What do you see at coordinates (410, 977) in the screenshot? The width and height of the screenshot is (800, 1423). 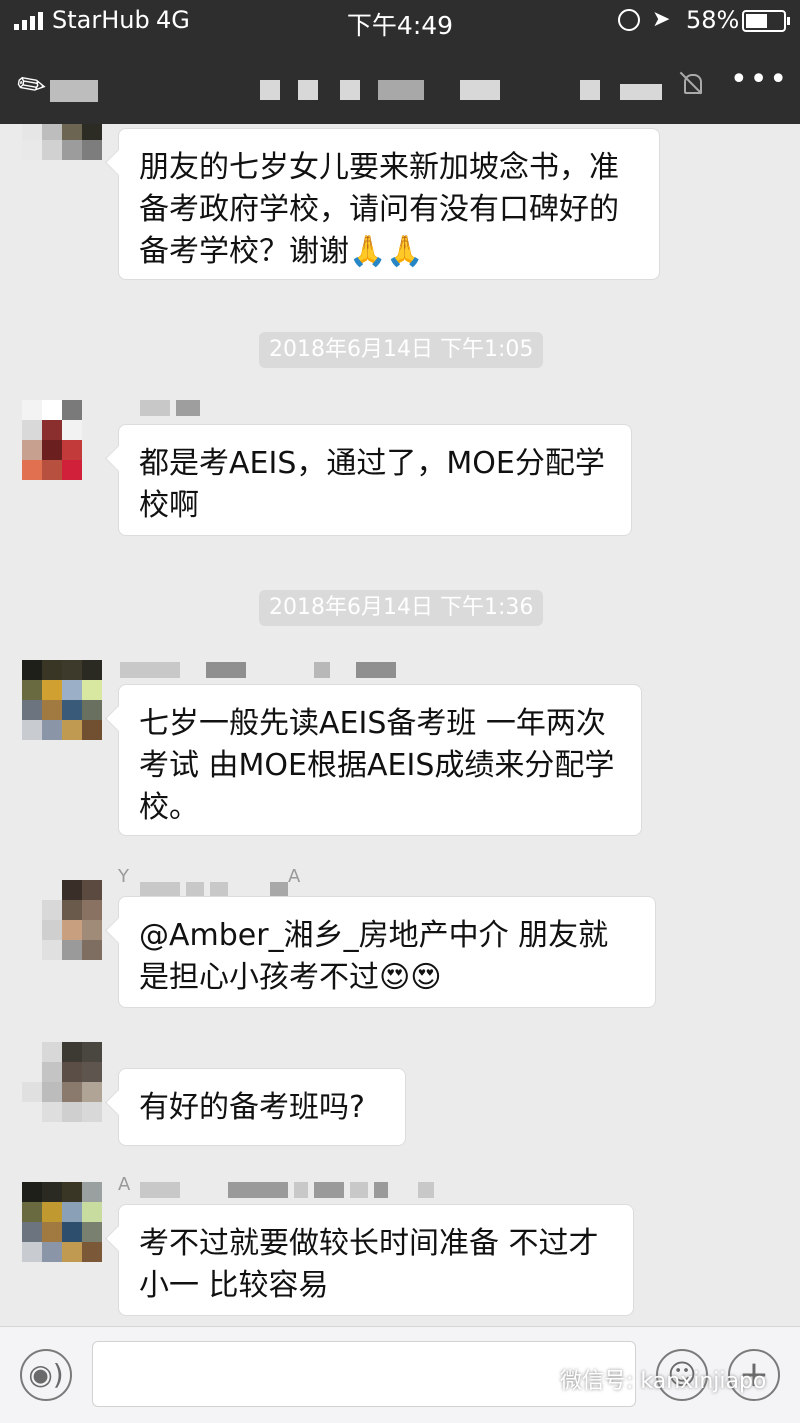 I see `heart-eyes-emoji: 😍😍` at bounding box center [410, 977].